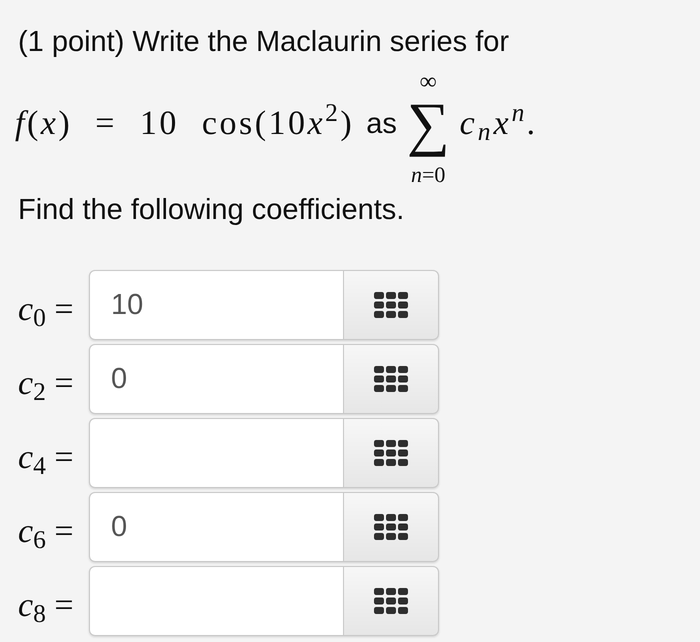  Describe the element at coordinates (46, 531) in the screenshot. I see `coefficient-label: c$_{6}$ =` at that location.